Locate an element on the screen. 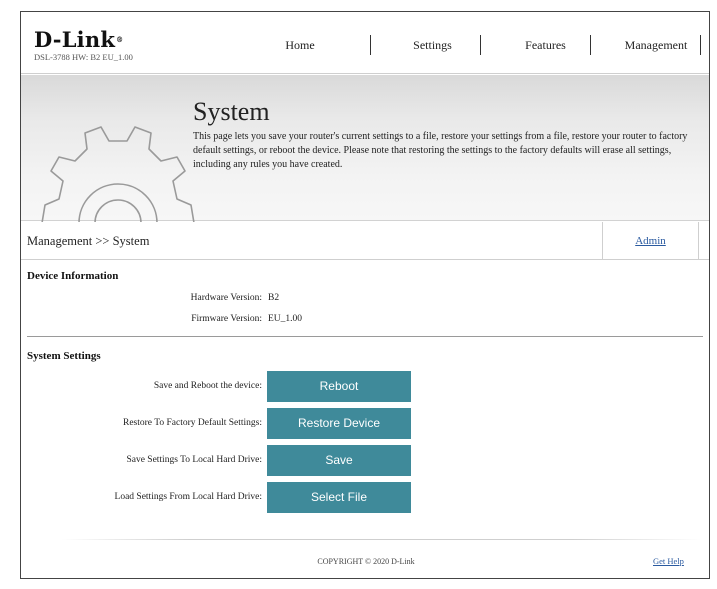  dlink-logo: D-Link® is located at coordinates (78, 40).